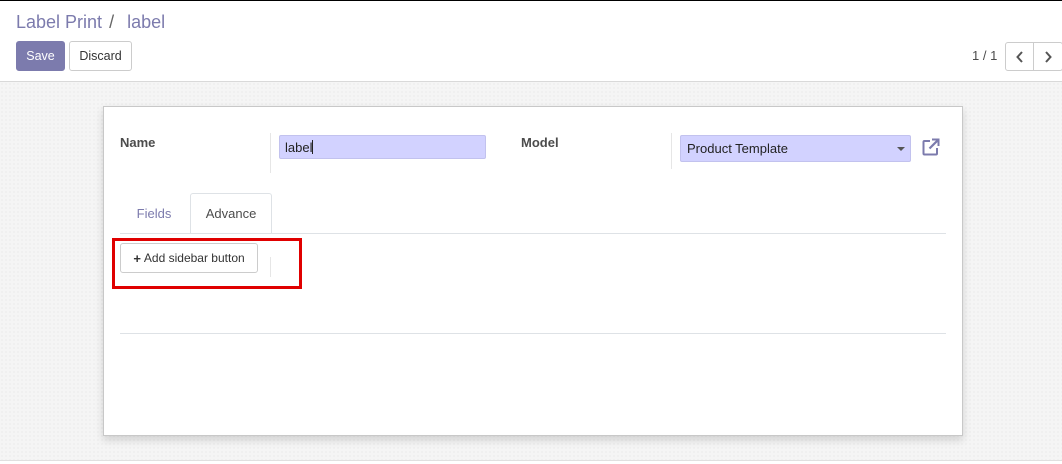 This screenshot has width=1062, height=464. What do you see at coordinates (795, 148) in the screenshot?
I see `model-select: Product Template` at bounding box center [795, 148].